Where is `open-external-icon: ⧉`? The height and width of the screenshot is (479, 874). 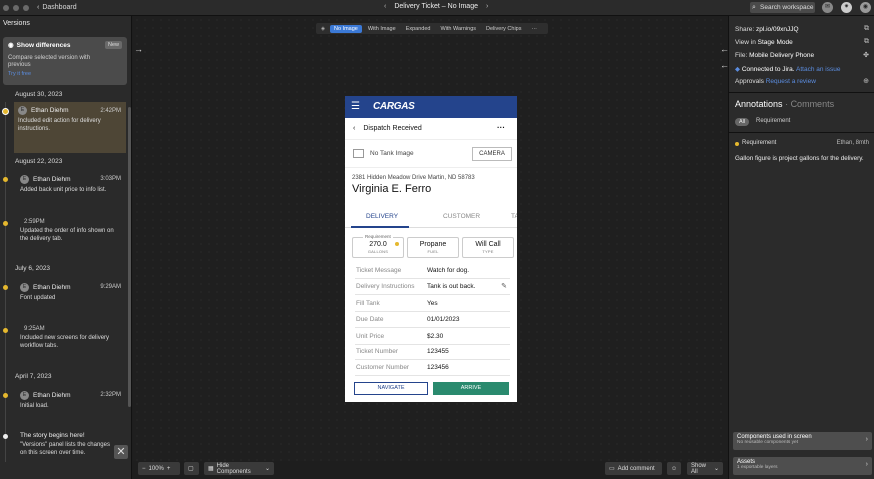
open-external-icon: ⧉ is located at coordinates (866, 42).